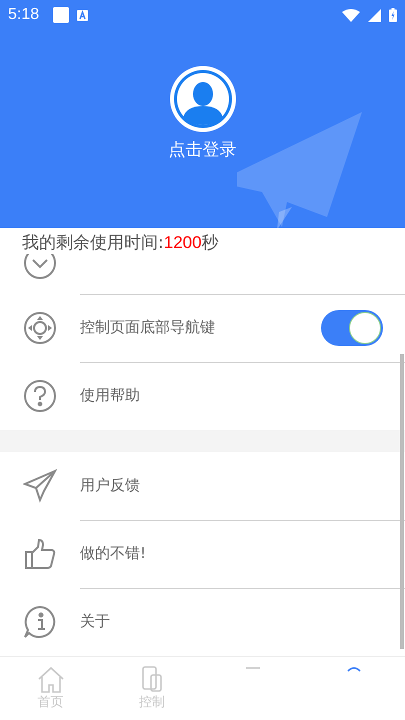  What do you see at coordinates (351, 15) in the screenshot?
I see `wifi-icon` at bounding box center [351, 15].